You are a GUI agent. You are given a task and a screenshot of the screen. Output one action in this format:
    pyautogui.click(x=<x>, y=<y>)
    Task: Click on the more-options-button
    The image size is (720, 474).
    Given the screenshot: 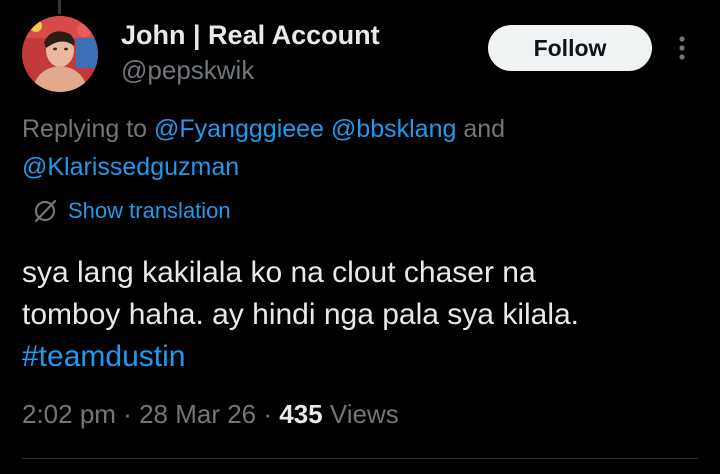 What is the action you would take?
    pyautogui.click(x=682, y=48)
    